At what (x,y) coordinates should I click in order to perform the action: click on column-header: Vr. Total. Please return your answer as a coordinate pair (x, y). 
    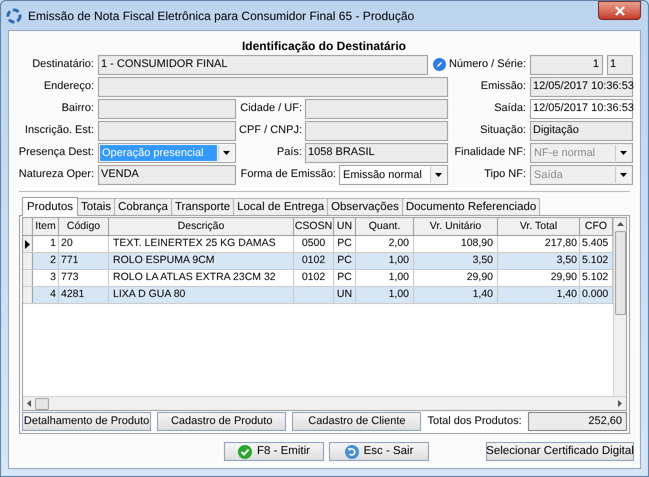
    Looking at the image, I should click on (539, 226).